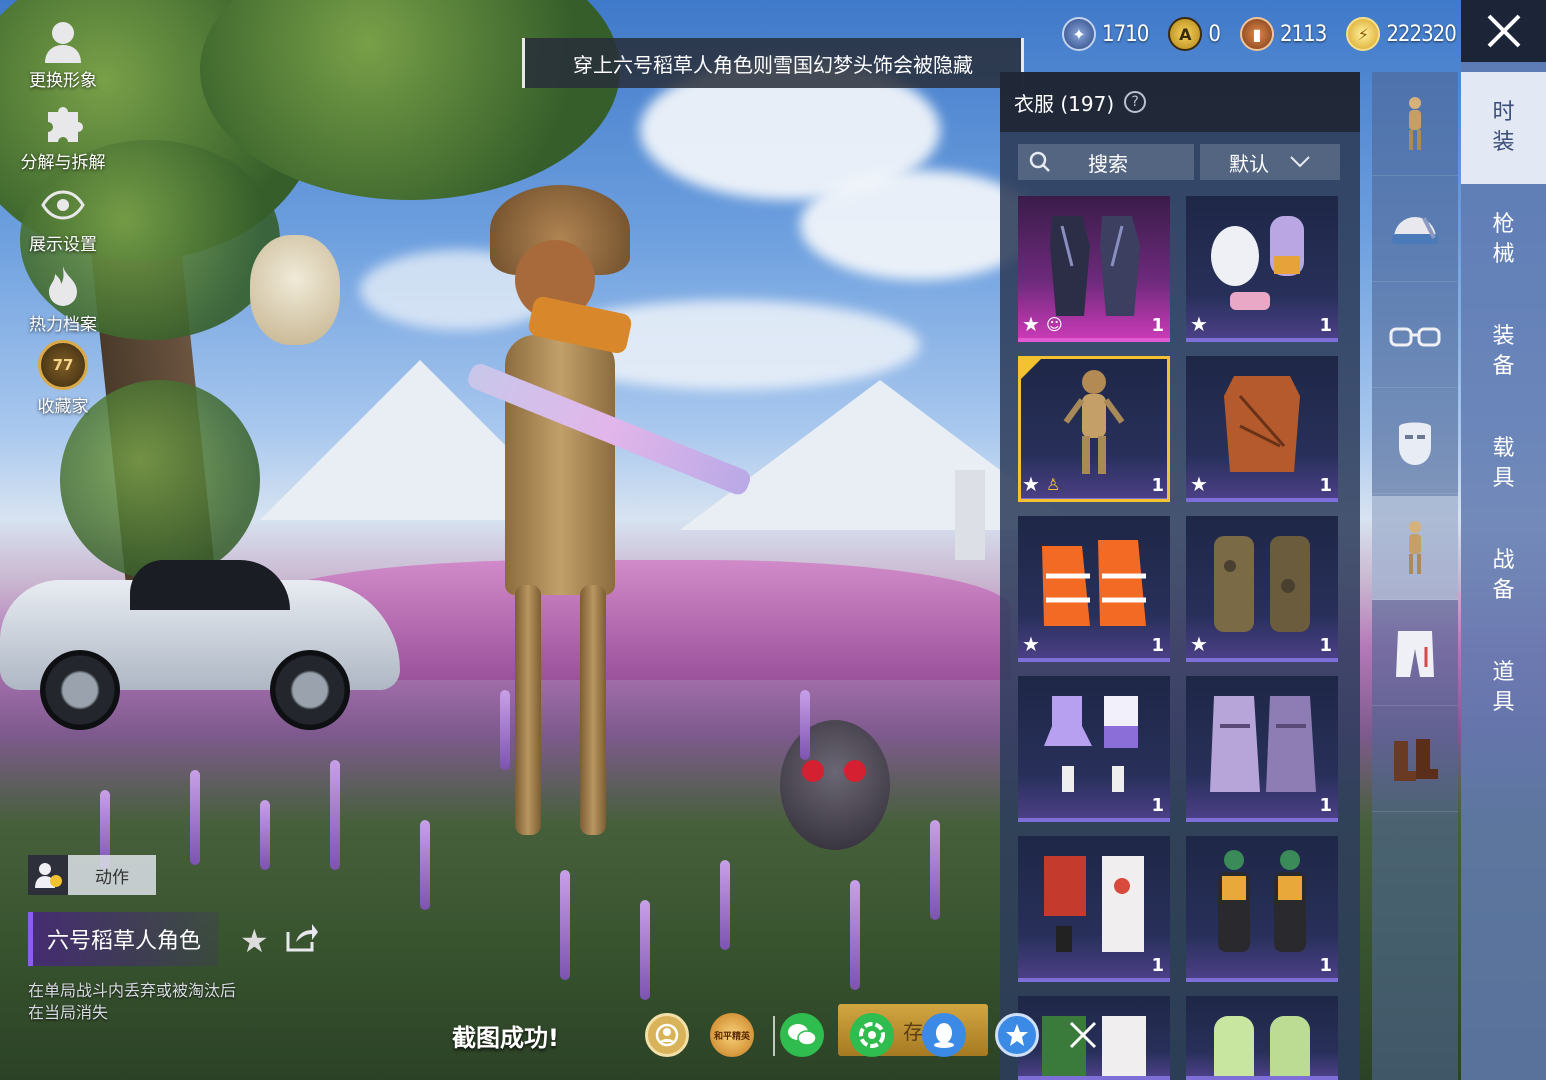 The width and height of the screenshot is (1546, 1080). Describe the element at coordinates (1415, 442) in the screenshot. I see `category-face` at that location.